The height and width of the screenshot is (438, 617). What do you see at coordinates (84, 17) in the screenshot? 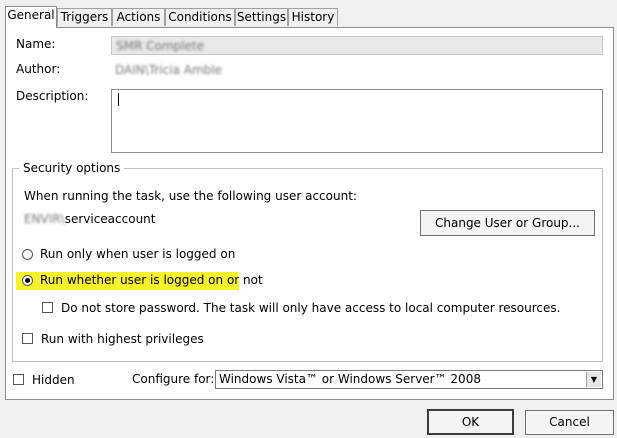
I see `tab-triggers: Triggers` at bounding box center [84, 17].